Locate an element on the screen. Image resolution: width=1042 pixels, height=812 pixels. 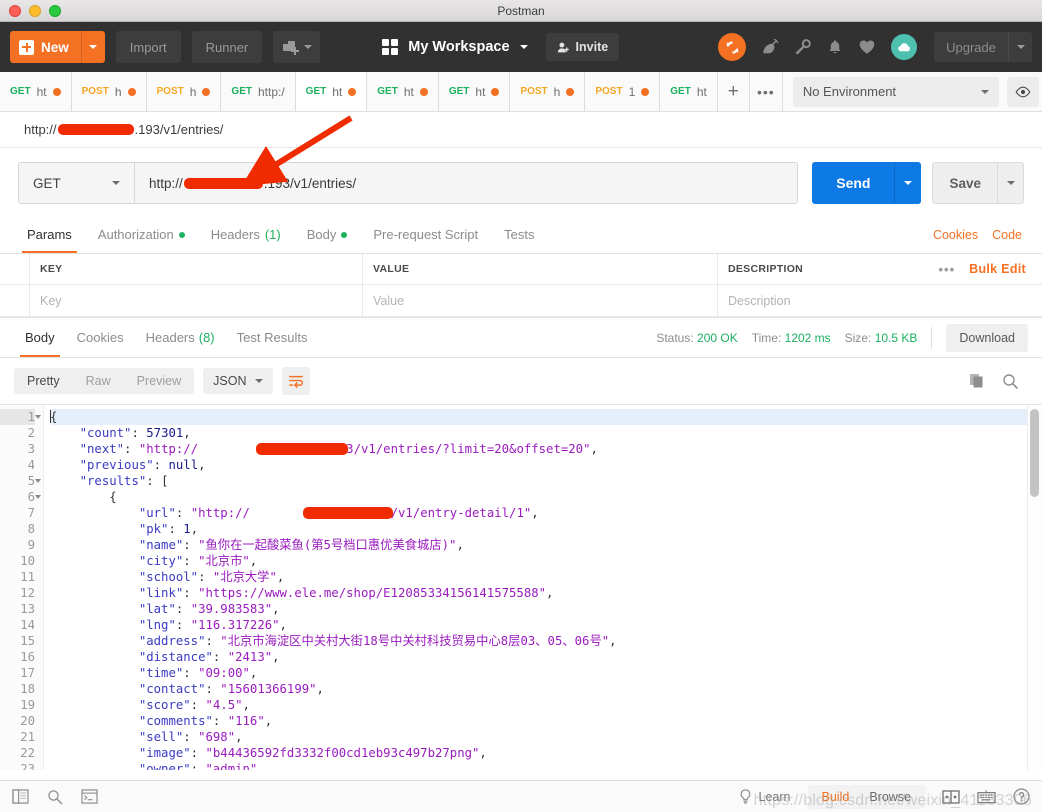
code-token: "previous" is located at coordinates (116, 465).